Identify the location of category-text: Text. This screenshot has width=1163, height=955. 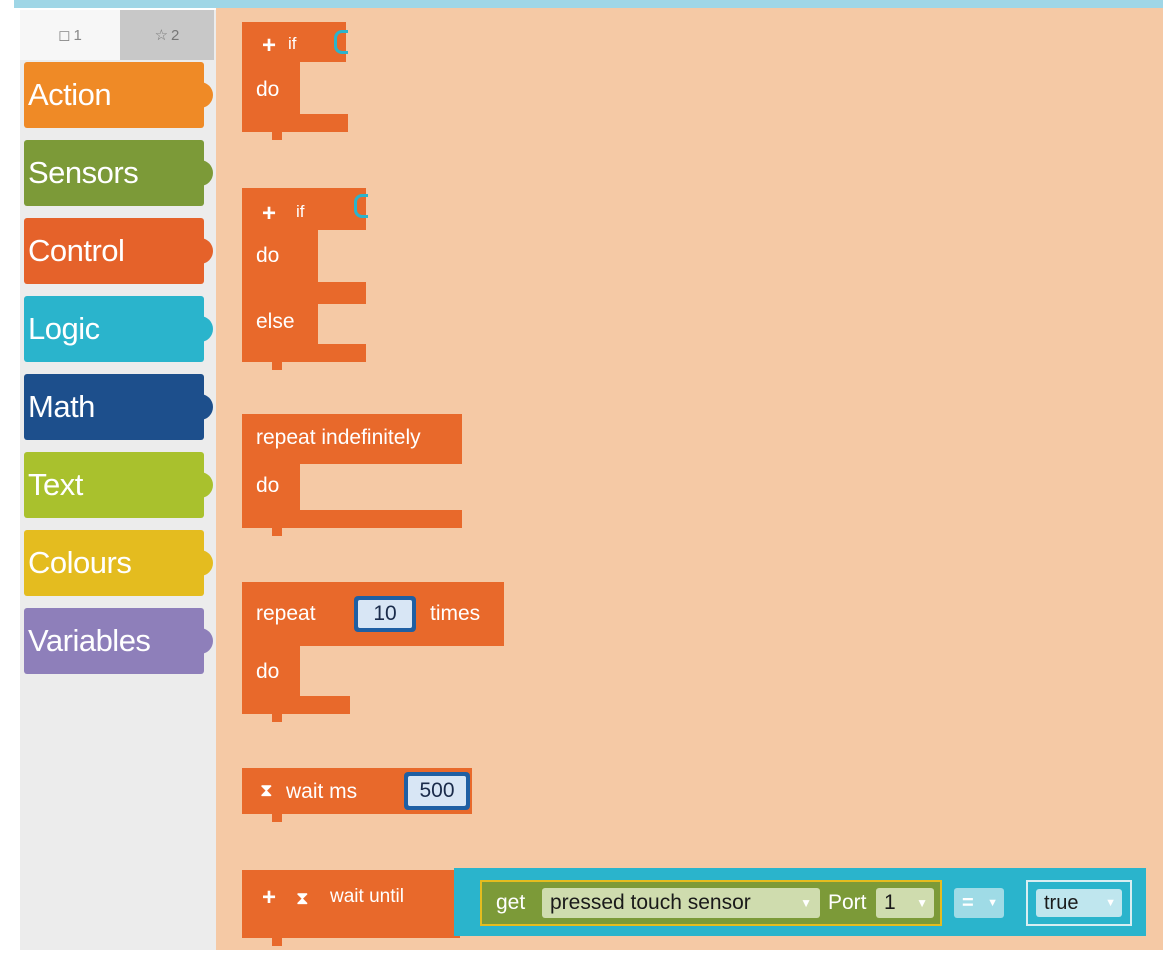
(118, 485).